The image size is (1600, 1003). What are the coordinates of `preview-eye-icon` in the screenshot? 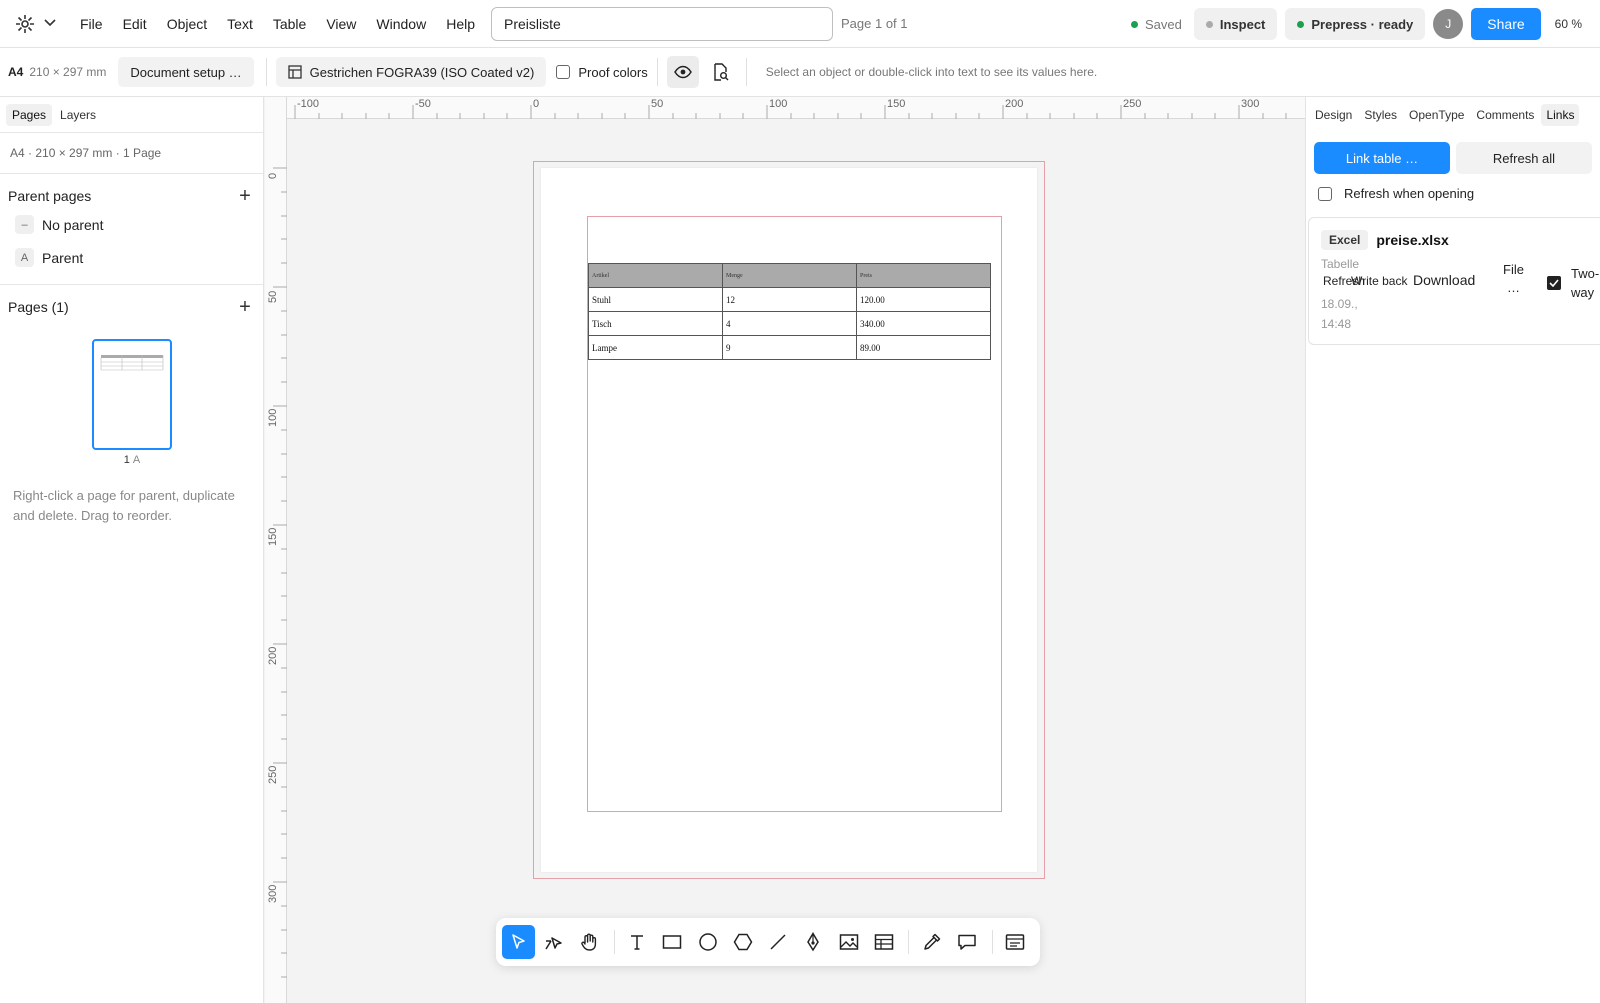 It's located at (682, 72).